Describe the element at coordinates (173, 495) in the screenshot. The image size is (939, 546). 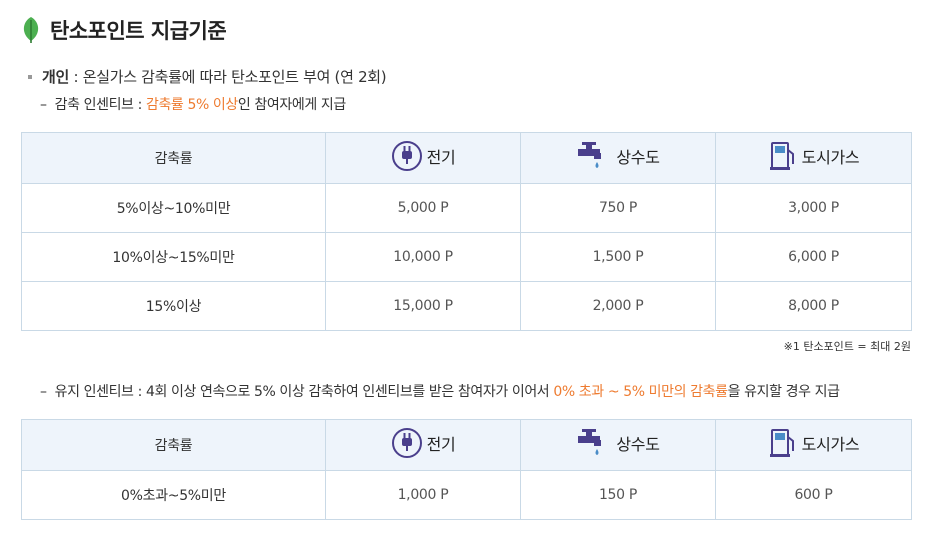
I see `rate-cell: 0%초과~5%미만` at that location.